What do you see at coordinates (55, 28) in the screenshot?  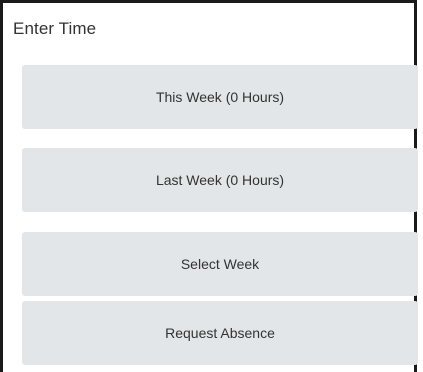 I see `panel-title: Enter Time` at bounding box center [55, 28].